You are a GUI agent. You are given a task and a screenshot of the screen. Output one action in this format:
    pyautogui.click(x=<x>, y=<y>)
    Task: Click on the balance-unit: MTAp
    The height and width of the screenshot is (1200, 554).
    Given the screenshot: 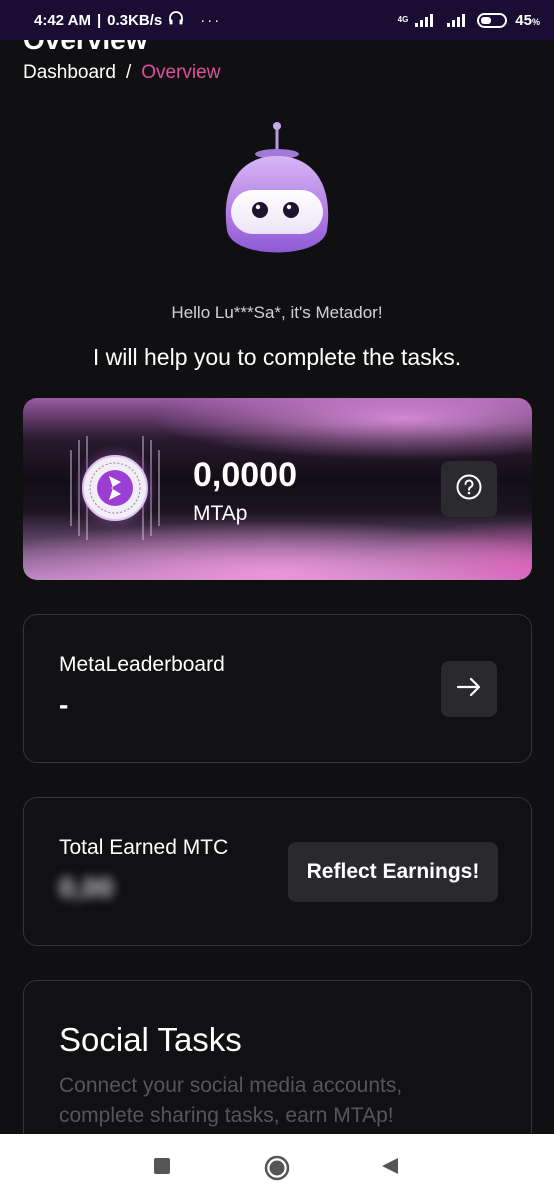 What is the action you would take?
    pyautogui.click(x=220, y=513)
    